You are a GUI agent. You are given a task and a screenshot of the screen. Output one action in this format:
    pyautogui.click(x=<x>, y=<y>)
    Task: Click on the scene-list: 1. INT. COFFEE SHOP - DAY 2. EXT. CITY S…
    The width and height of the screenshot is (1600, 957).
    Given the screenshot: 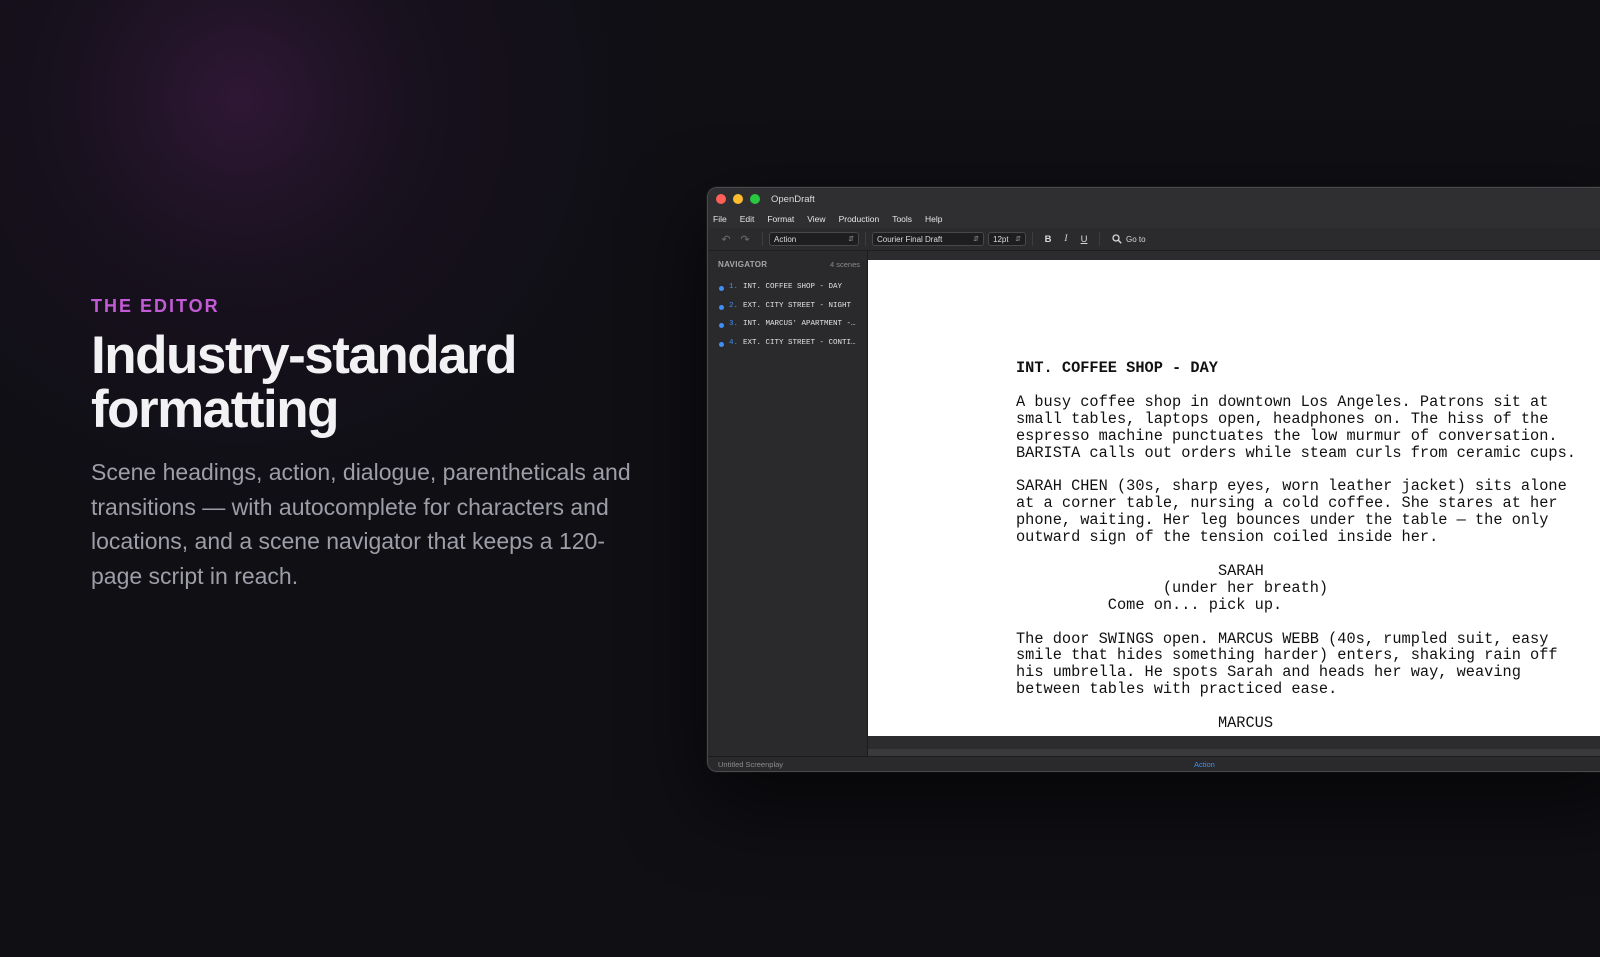 What is the action you would take?
    pyautogui.click(x=787, y=315)
    